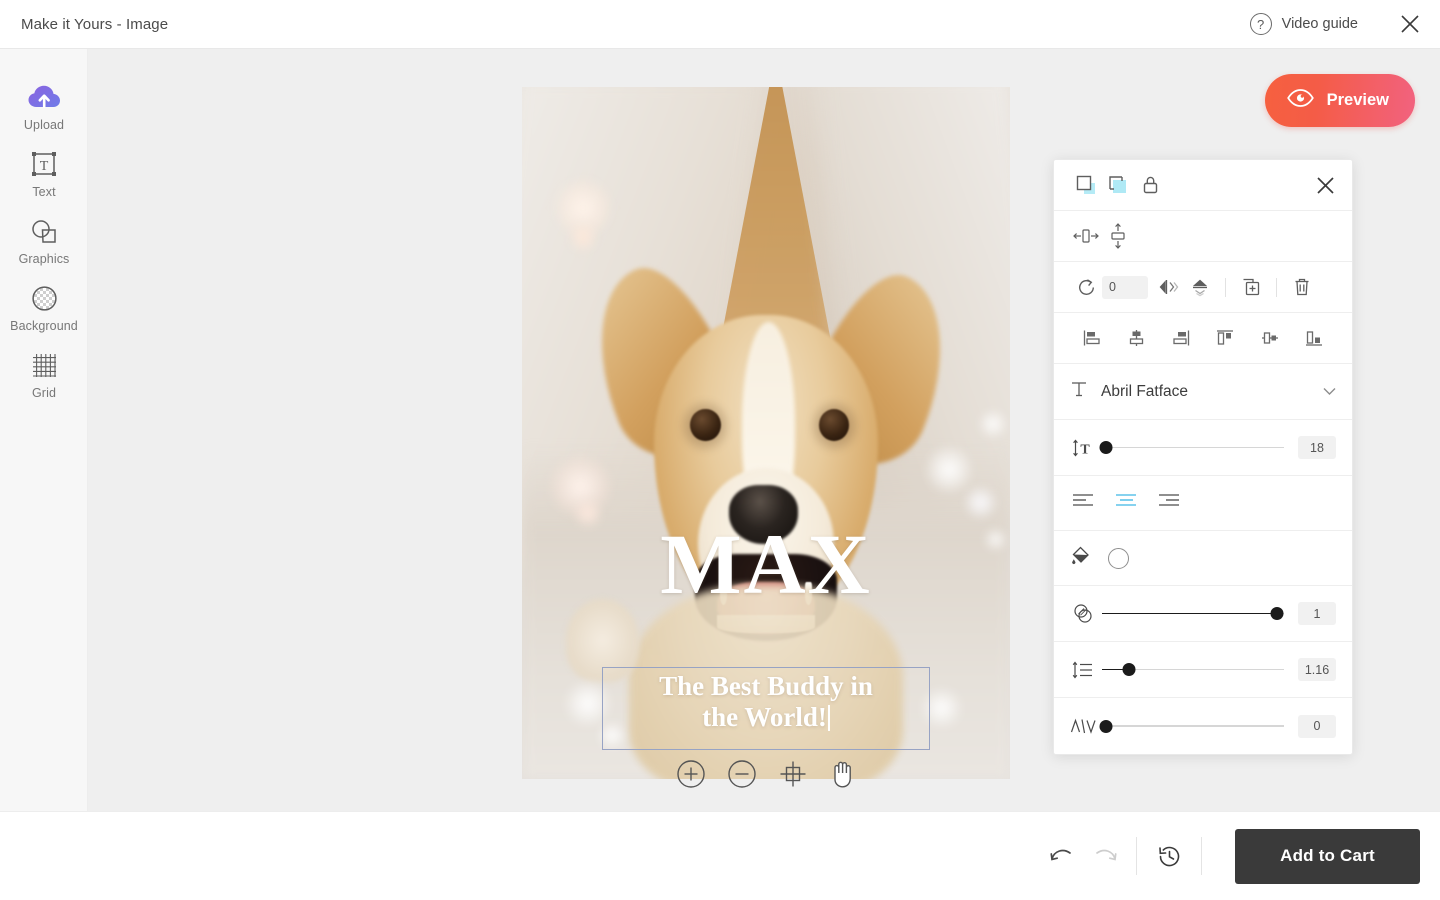 The height and width of the screenshot is (900, 1440). I want to click on paint-bucket-icon, so click(1081, 558).